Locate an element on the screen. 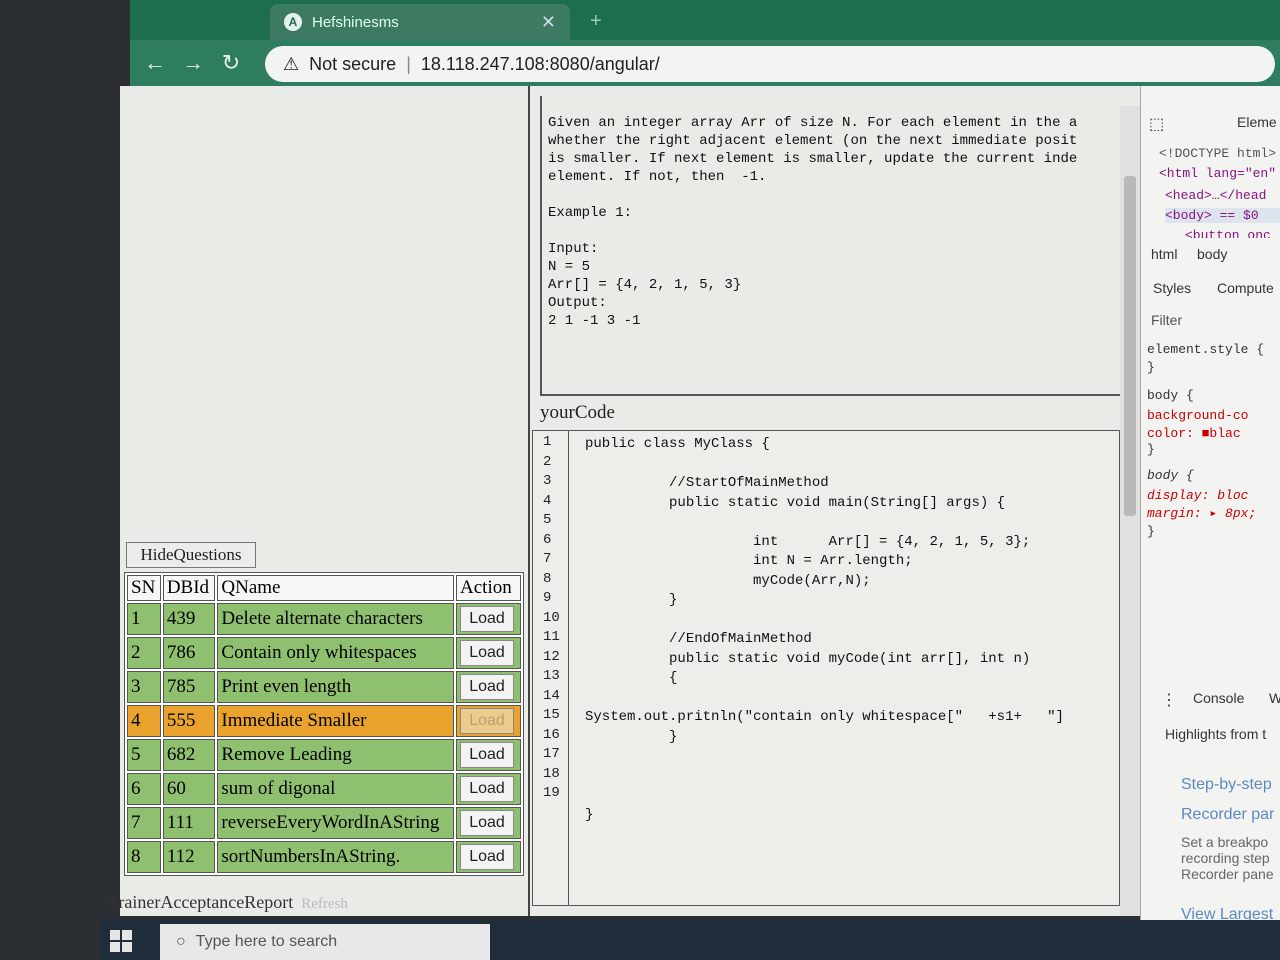 Image resolution: width=1280 pixels, height=960 pixels. favicon-icon: A is located at coordinates (293, 22).